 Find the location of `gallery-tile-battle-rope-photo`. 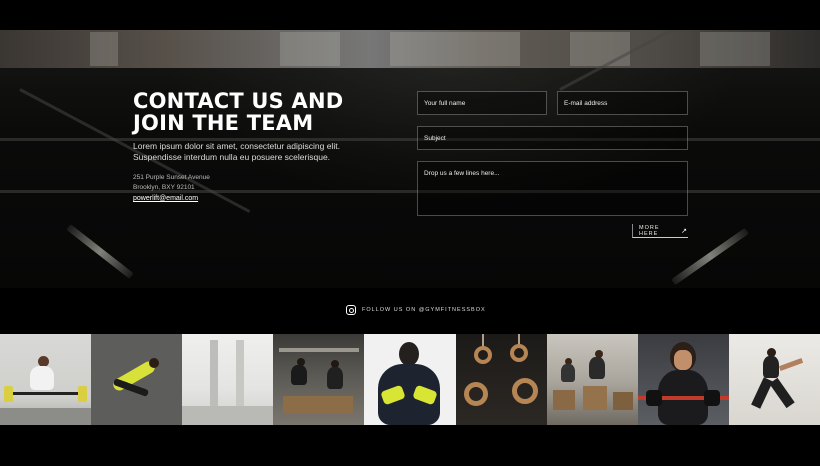

gallery-tile-battle-rope-photo is located at coordinates (683, 379).